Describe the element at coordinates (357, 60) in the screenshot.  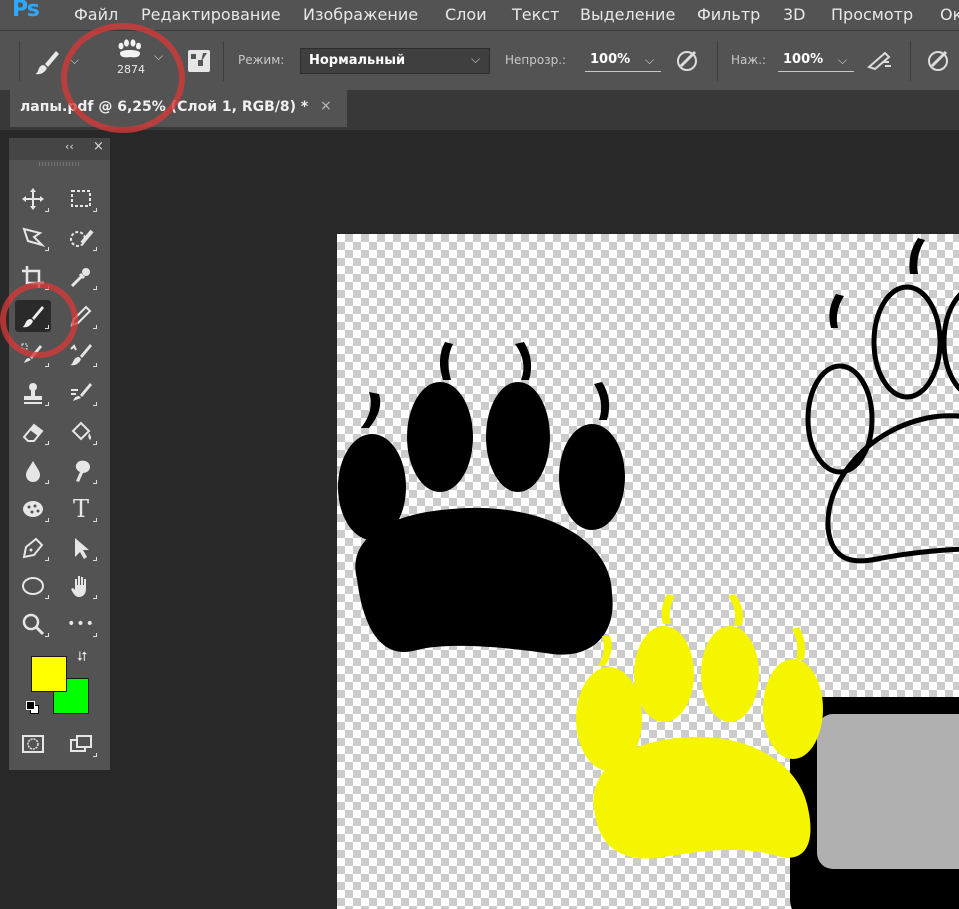
I see `blend-mode-value: Нормальный` at that location.